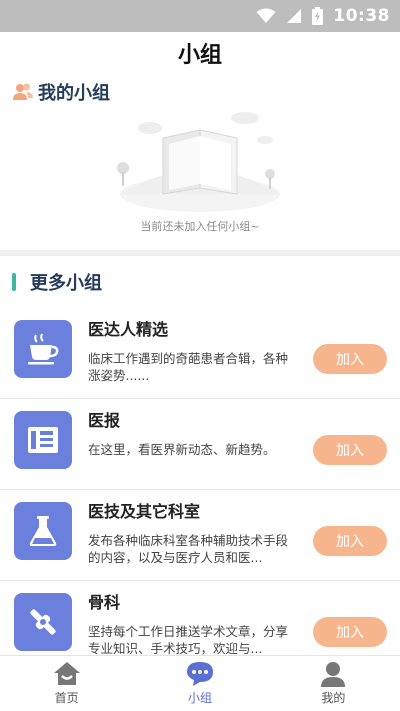  What do you see at coordinates (104, 602) in the screenshot?
I see `group-name: 骨科` at bounding box center [104, 602].